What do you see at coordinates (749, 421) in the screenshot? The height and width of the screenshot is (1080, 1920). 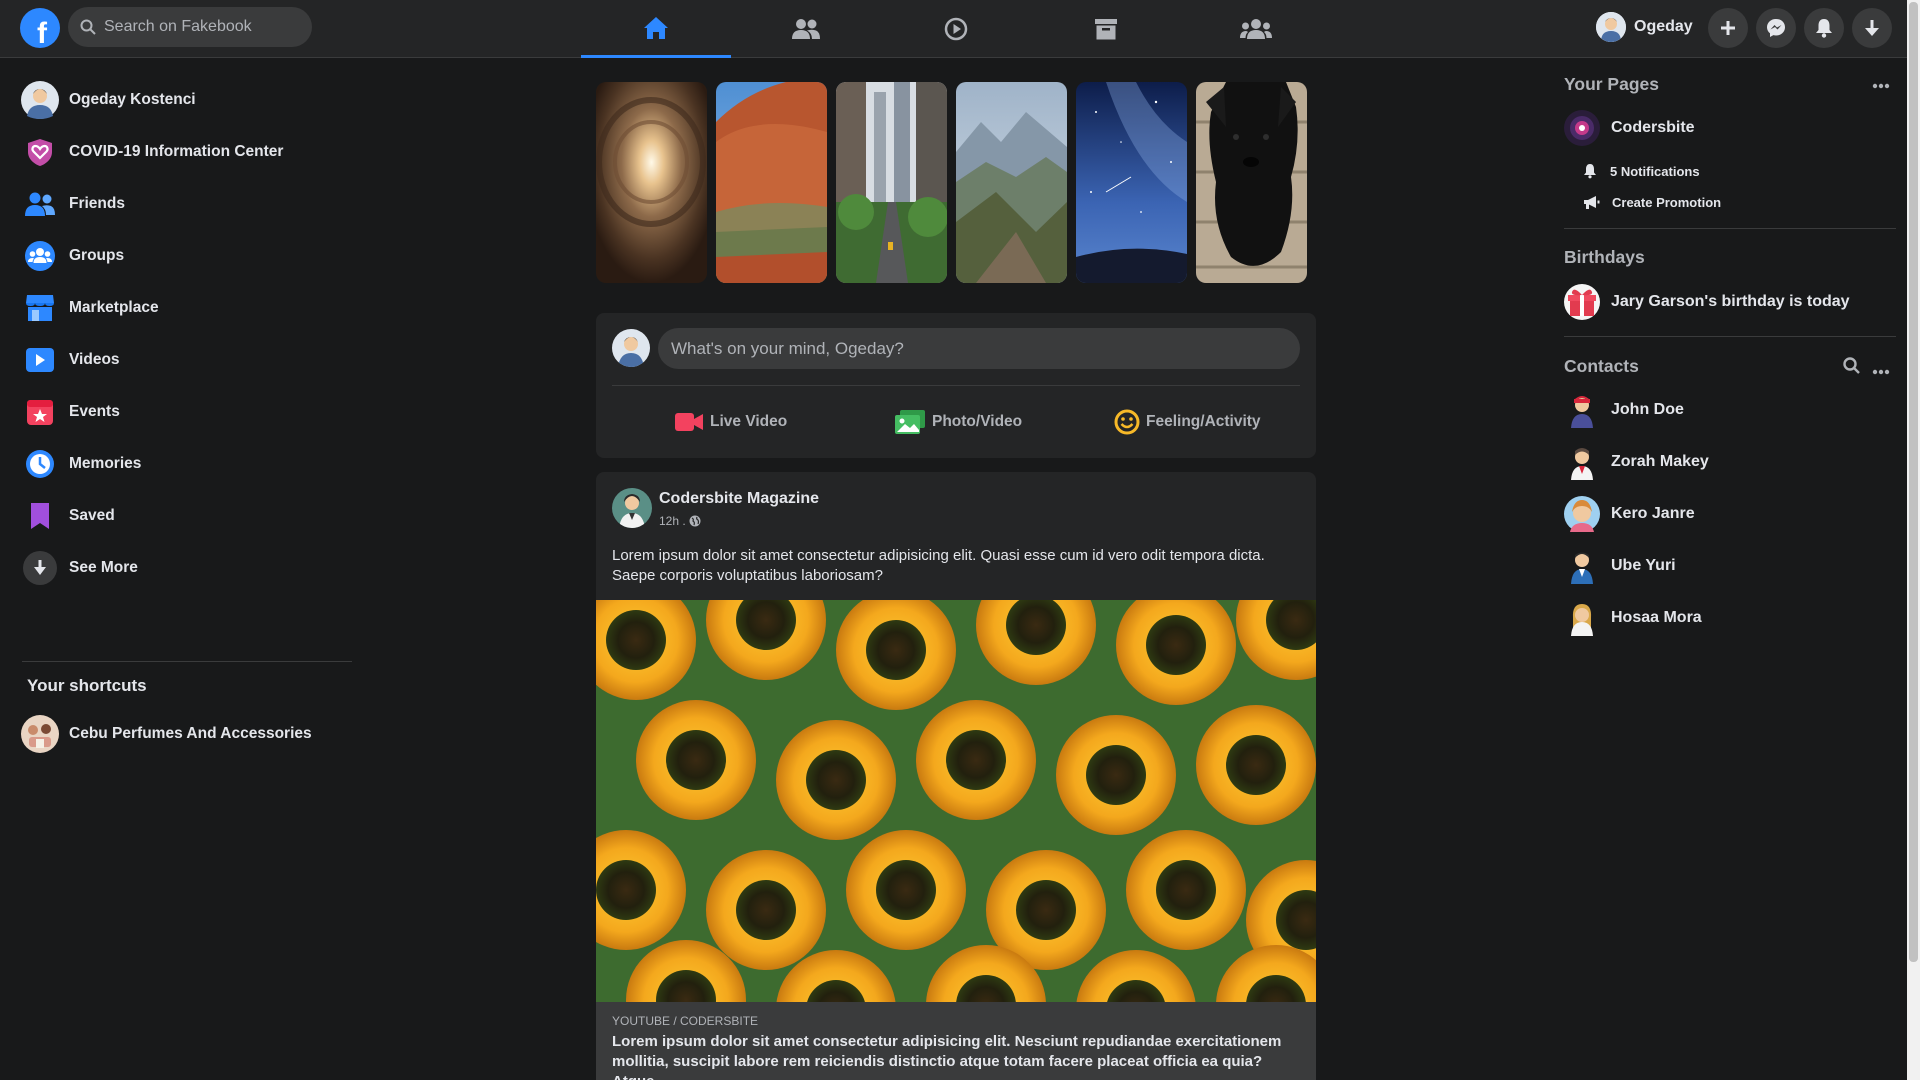 I see `live-video-label: Live Video` at bounding box center [749, 421].